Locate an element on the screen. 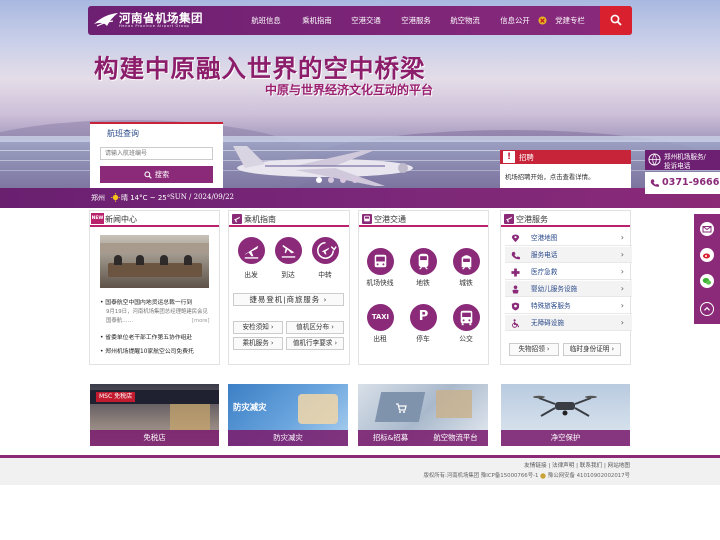 The image size is (720, 540). checkin-area-button: 值机区分布 › is located at coordinates (315, 327).